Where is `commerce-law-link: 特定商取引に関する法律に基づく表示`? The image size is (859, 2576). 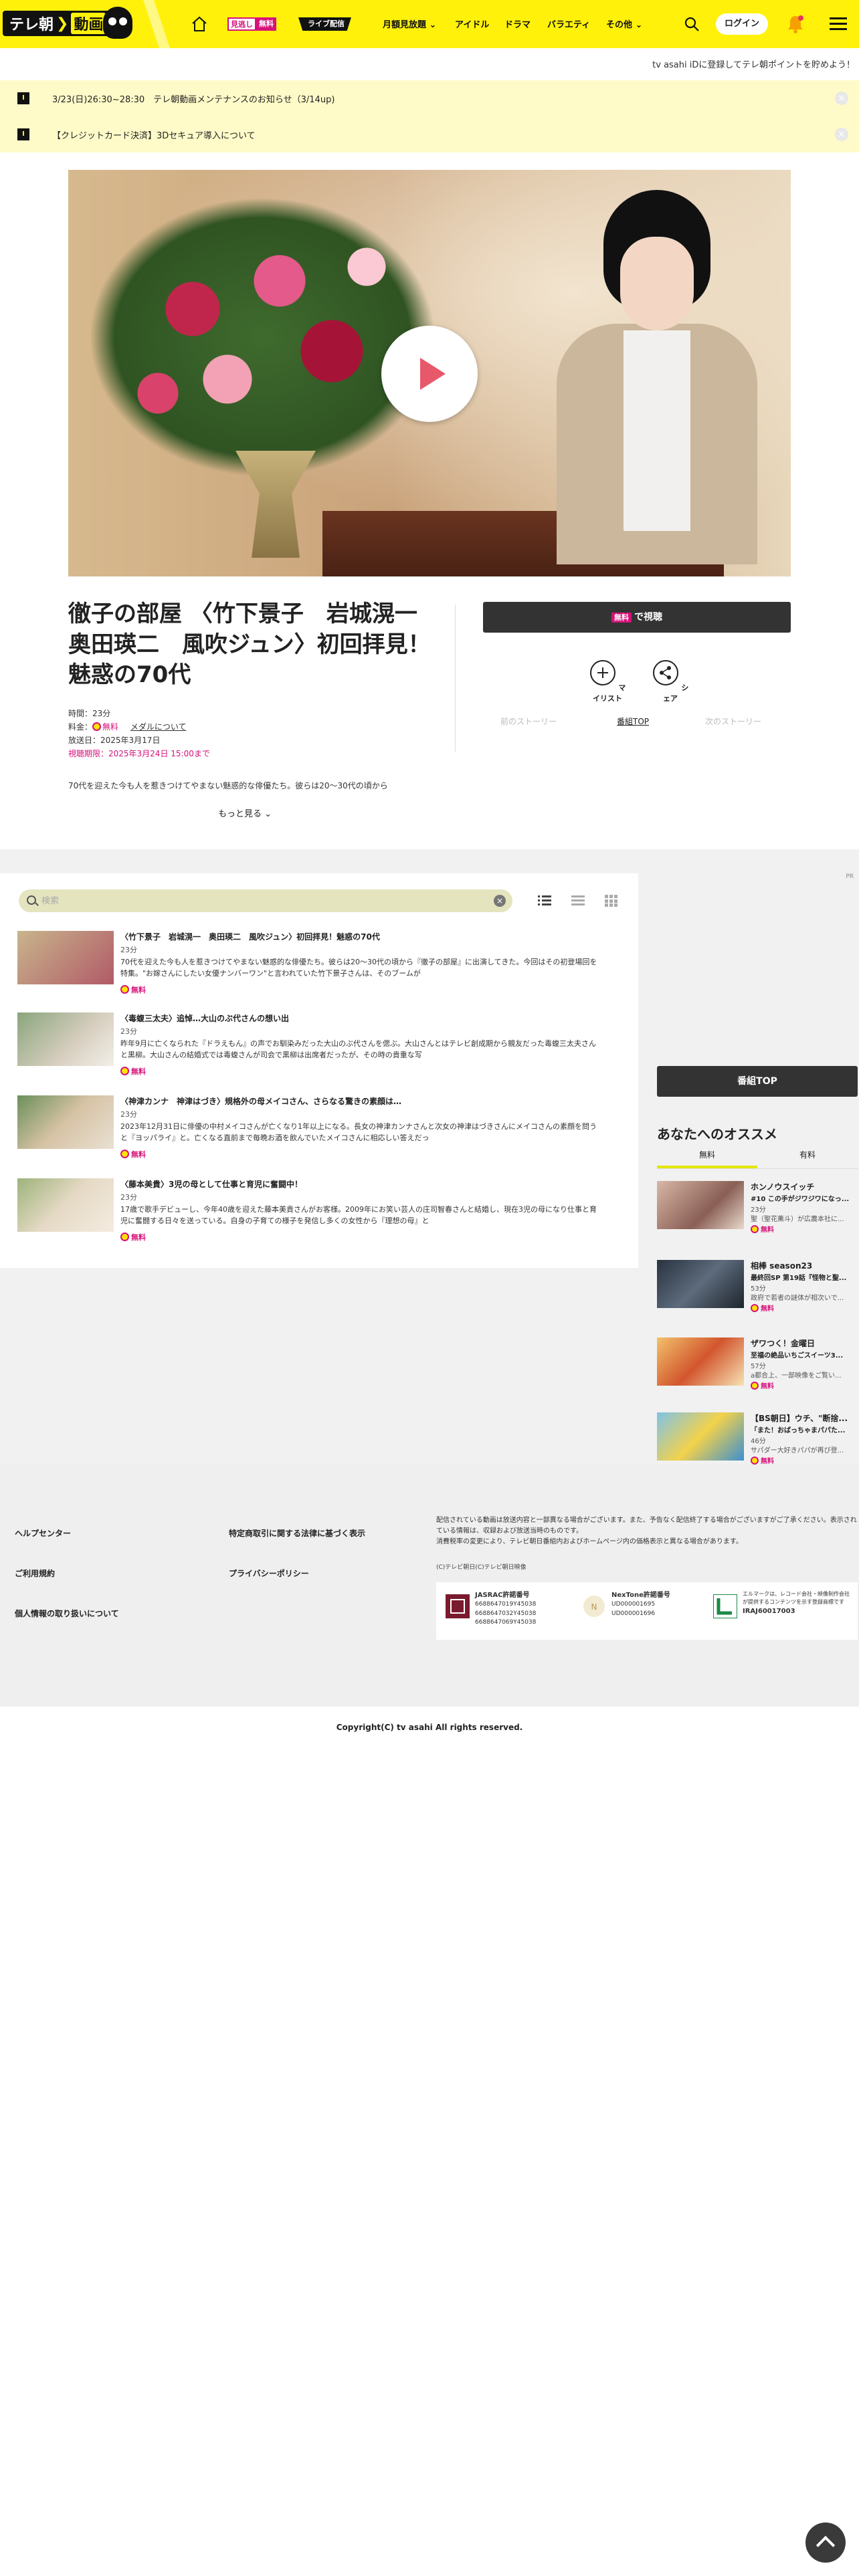 commerce-law-link: 特定商取引に関する法律に基づく表示 is located at coordinates (297, 1533).